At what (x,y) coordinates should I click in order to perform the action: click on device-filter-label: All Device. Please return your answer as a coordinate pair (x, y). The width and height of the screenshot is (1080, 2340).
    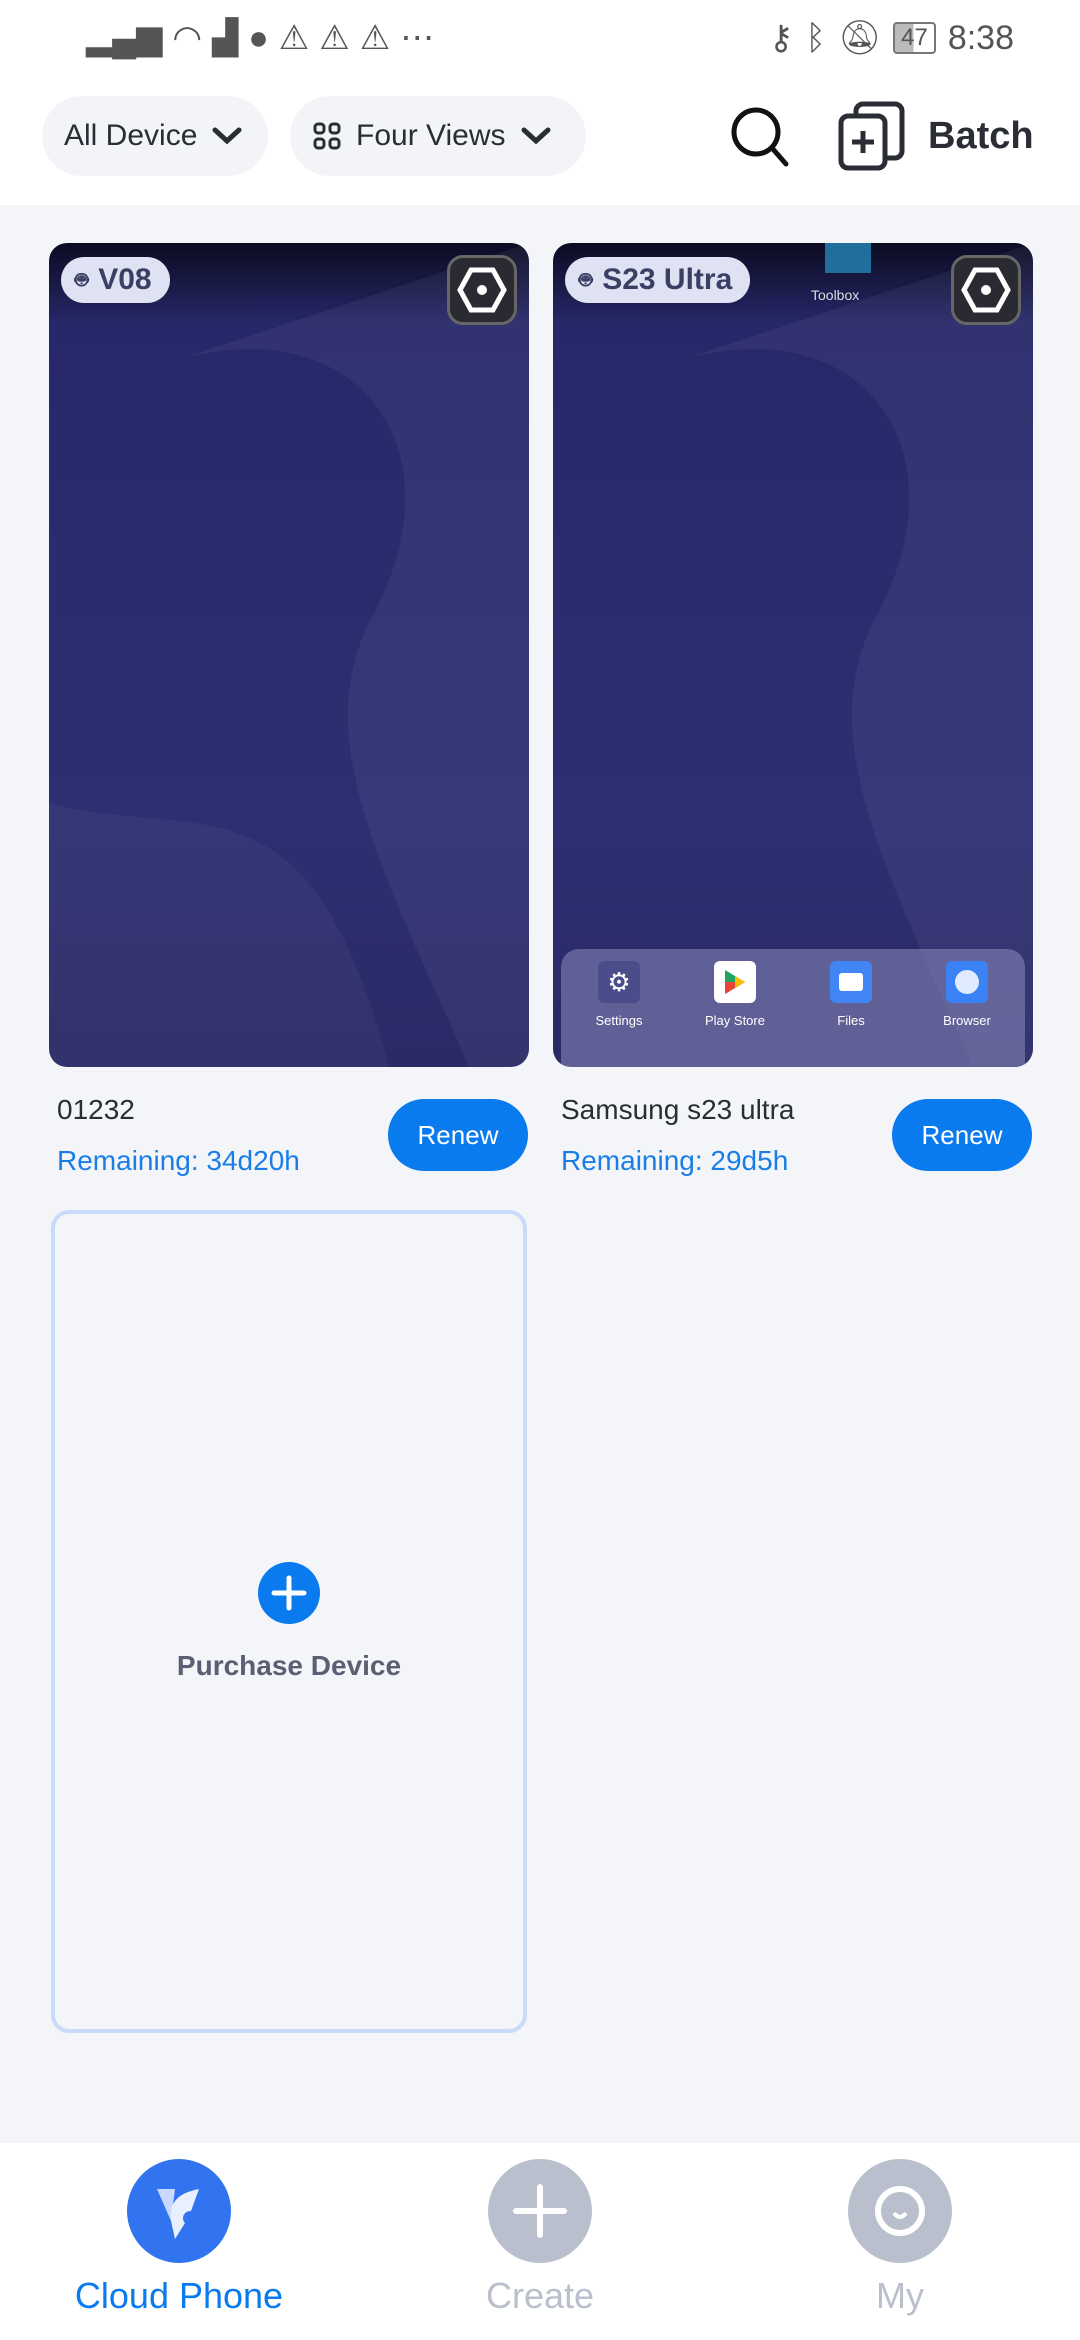
    Looking at the image, I should click on (131, 135).